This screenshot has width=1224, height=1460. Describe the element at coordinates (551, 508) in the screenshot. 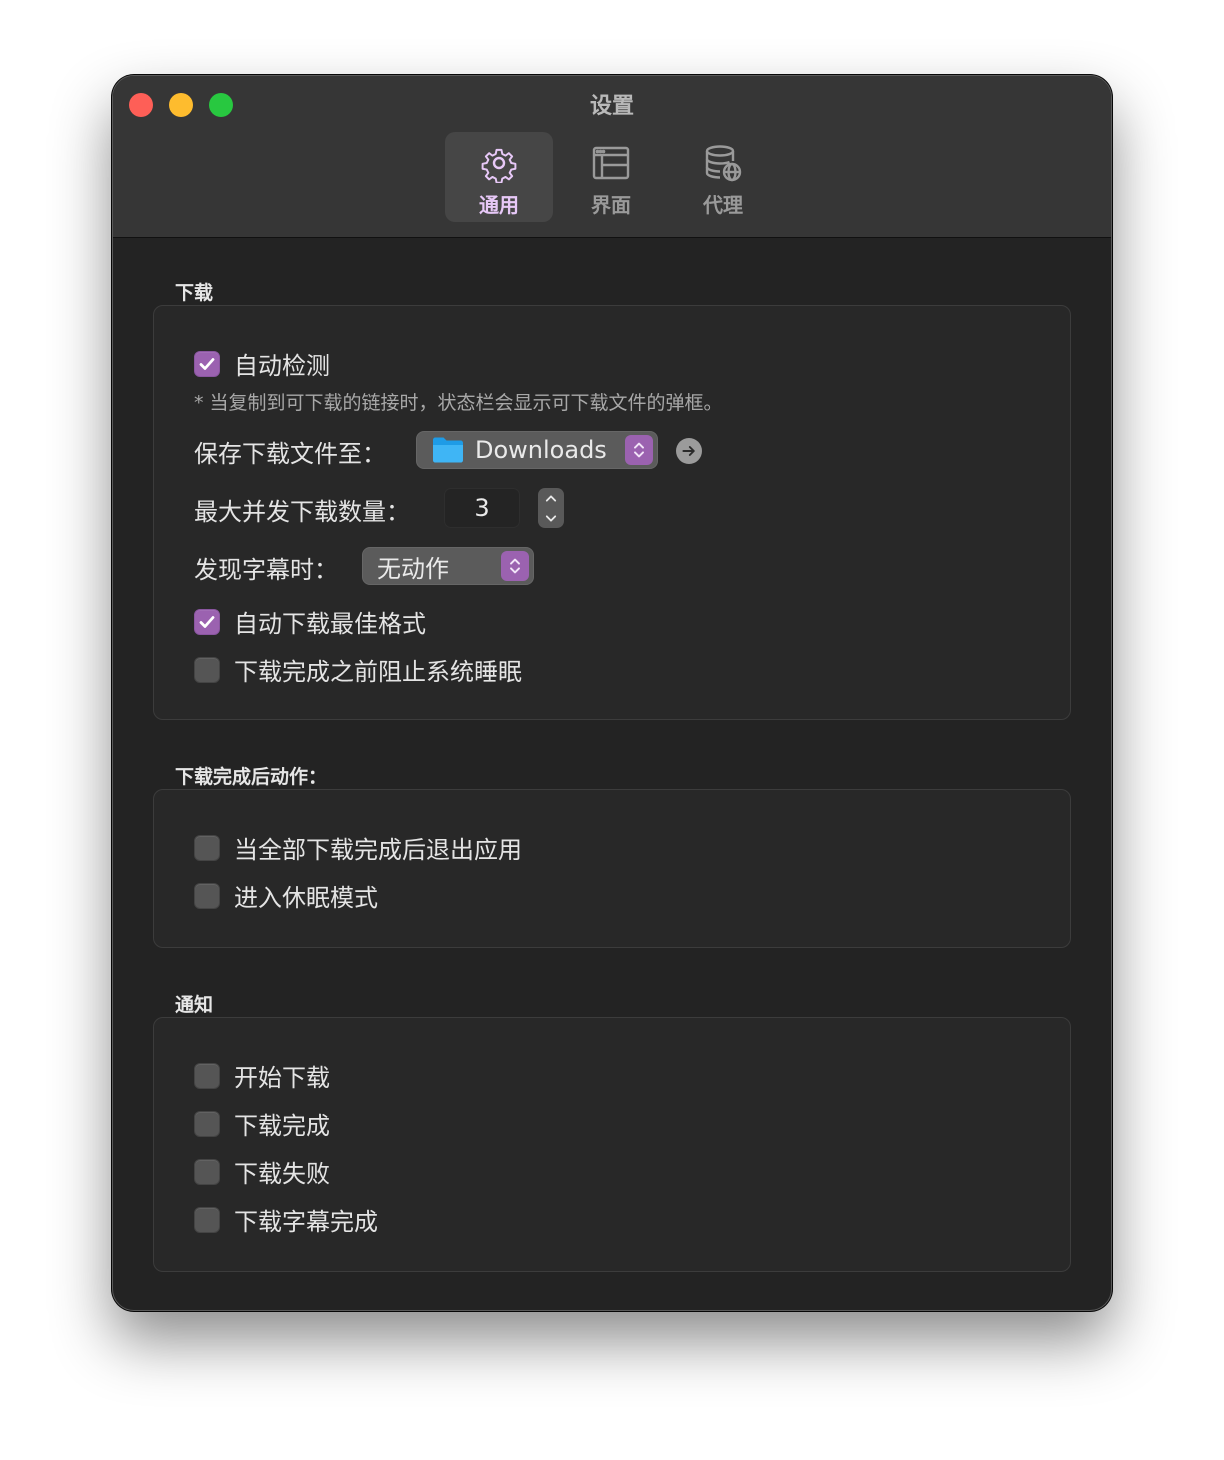

I see `max-concurrent-stepper` at that location.